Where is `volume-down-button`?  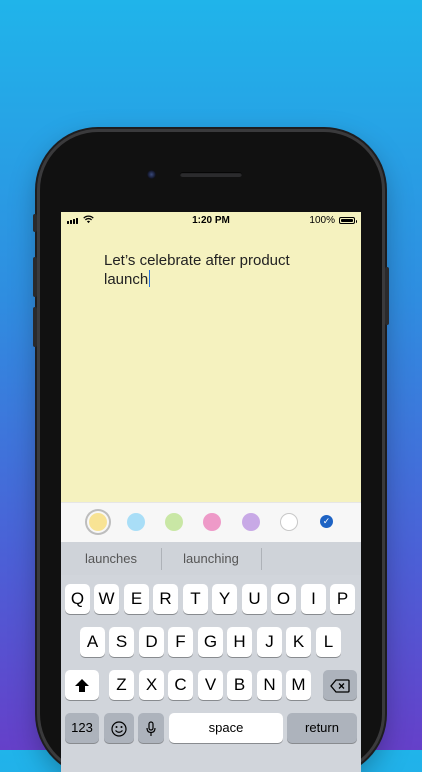
volume-down-button is located at coordinates (35, 327).